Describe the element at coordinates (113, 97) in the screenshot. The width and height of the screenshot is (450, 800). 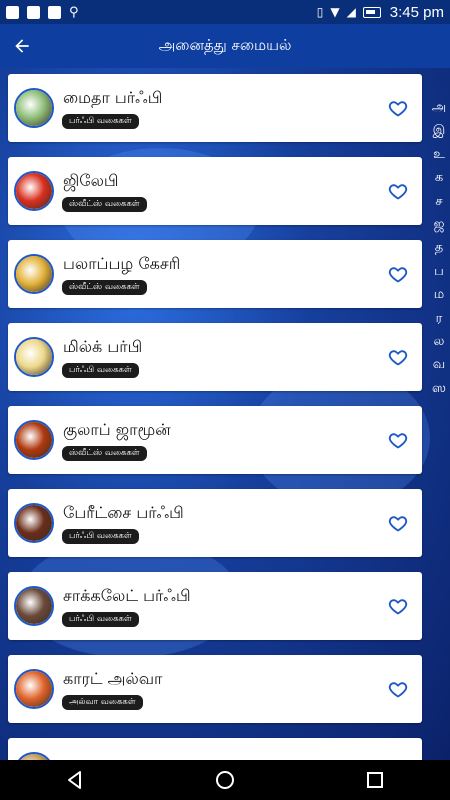
I see `recipe-title: மைதா பர்ஃபி` at that location.